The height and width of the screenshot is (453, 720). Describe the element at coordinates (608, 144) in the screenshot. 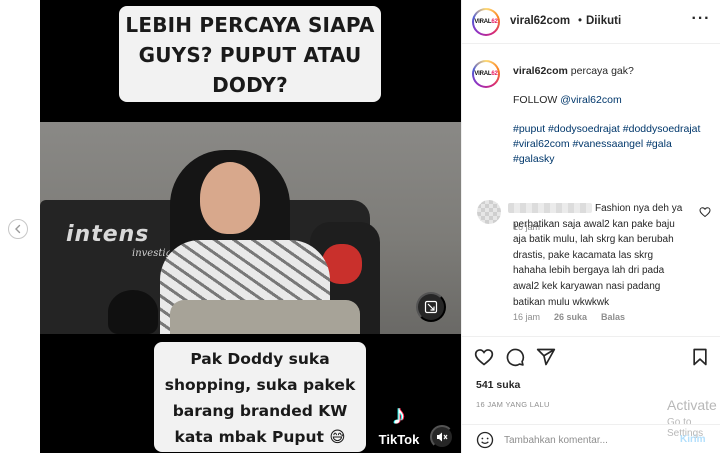

I see `hashtag-link: #vanessaangel` at that location.